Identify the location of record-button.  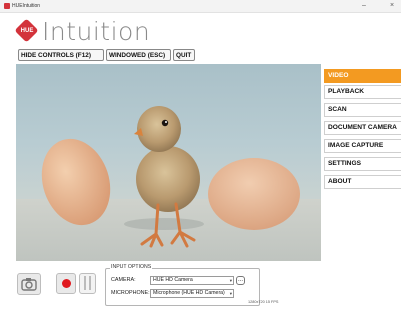
(66, 283).